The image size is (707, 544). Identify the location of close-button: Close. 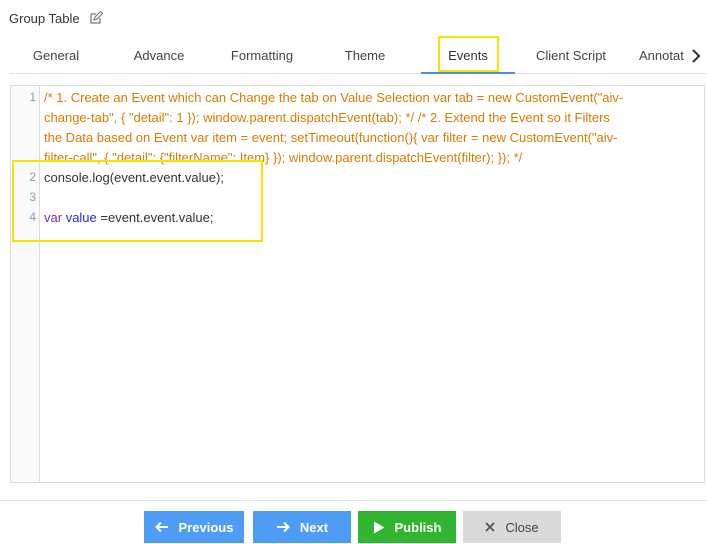
(512, 527).